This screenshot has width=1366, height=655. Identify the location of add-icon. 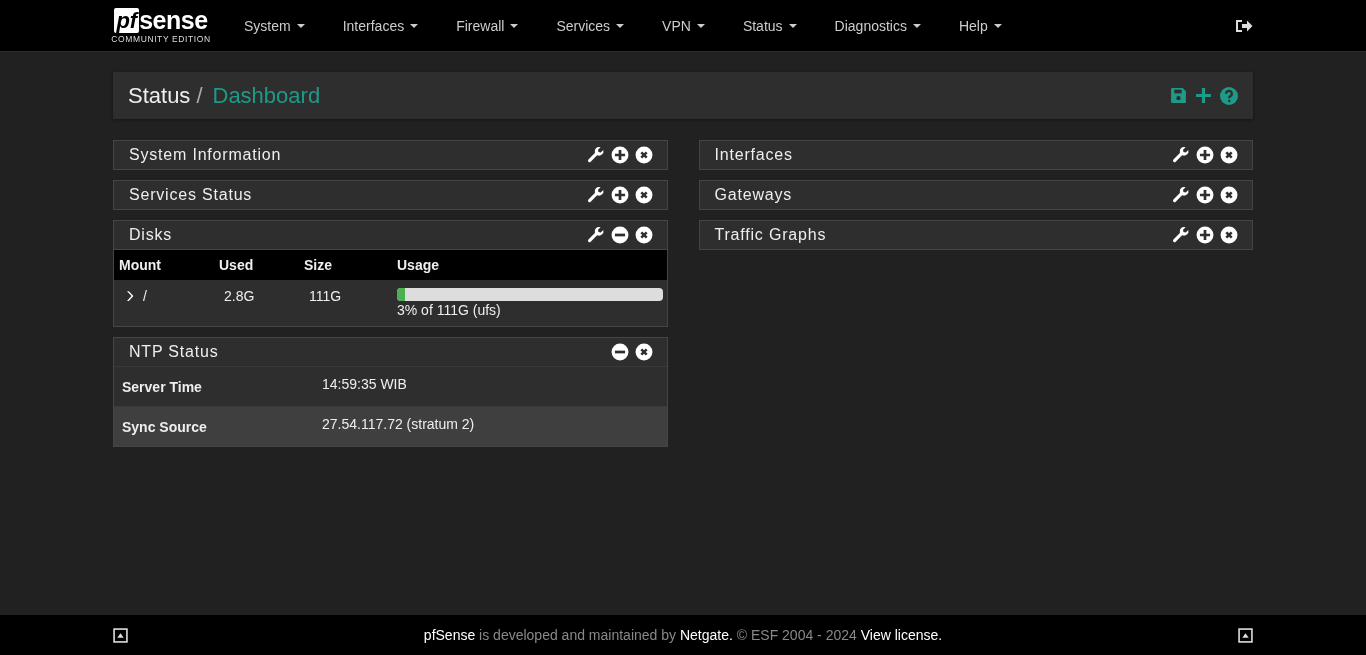
(1203, 95).